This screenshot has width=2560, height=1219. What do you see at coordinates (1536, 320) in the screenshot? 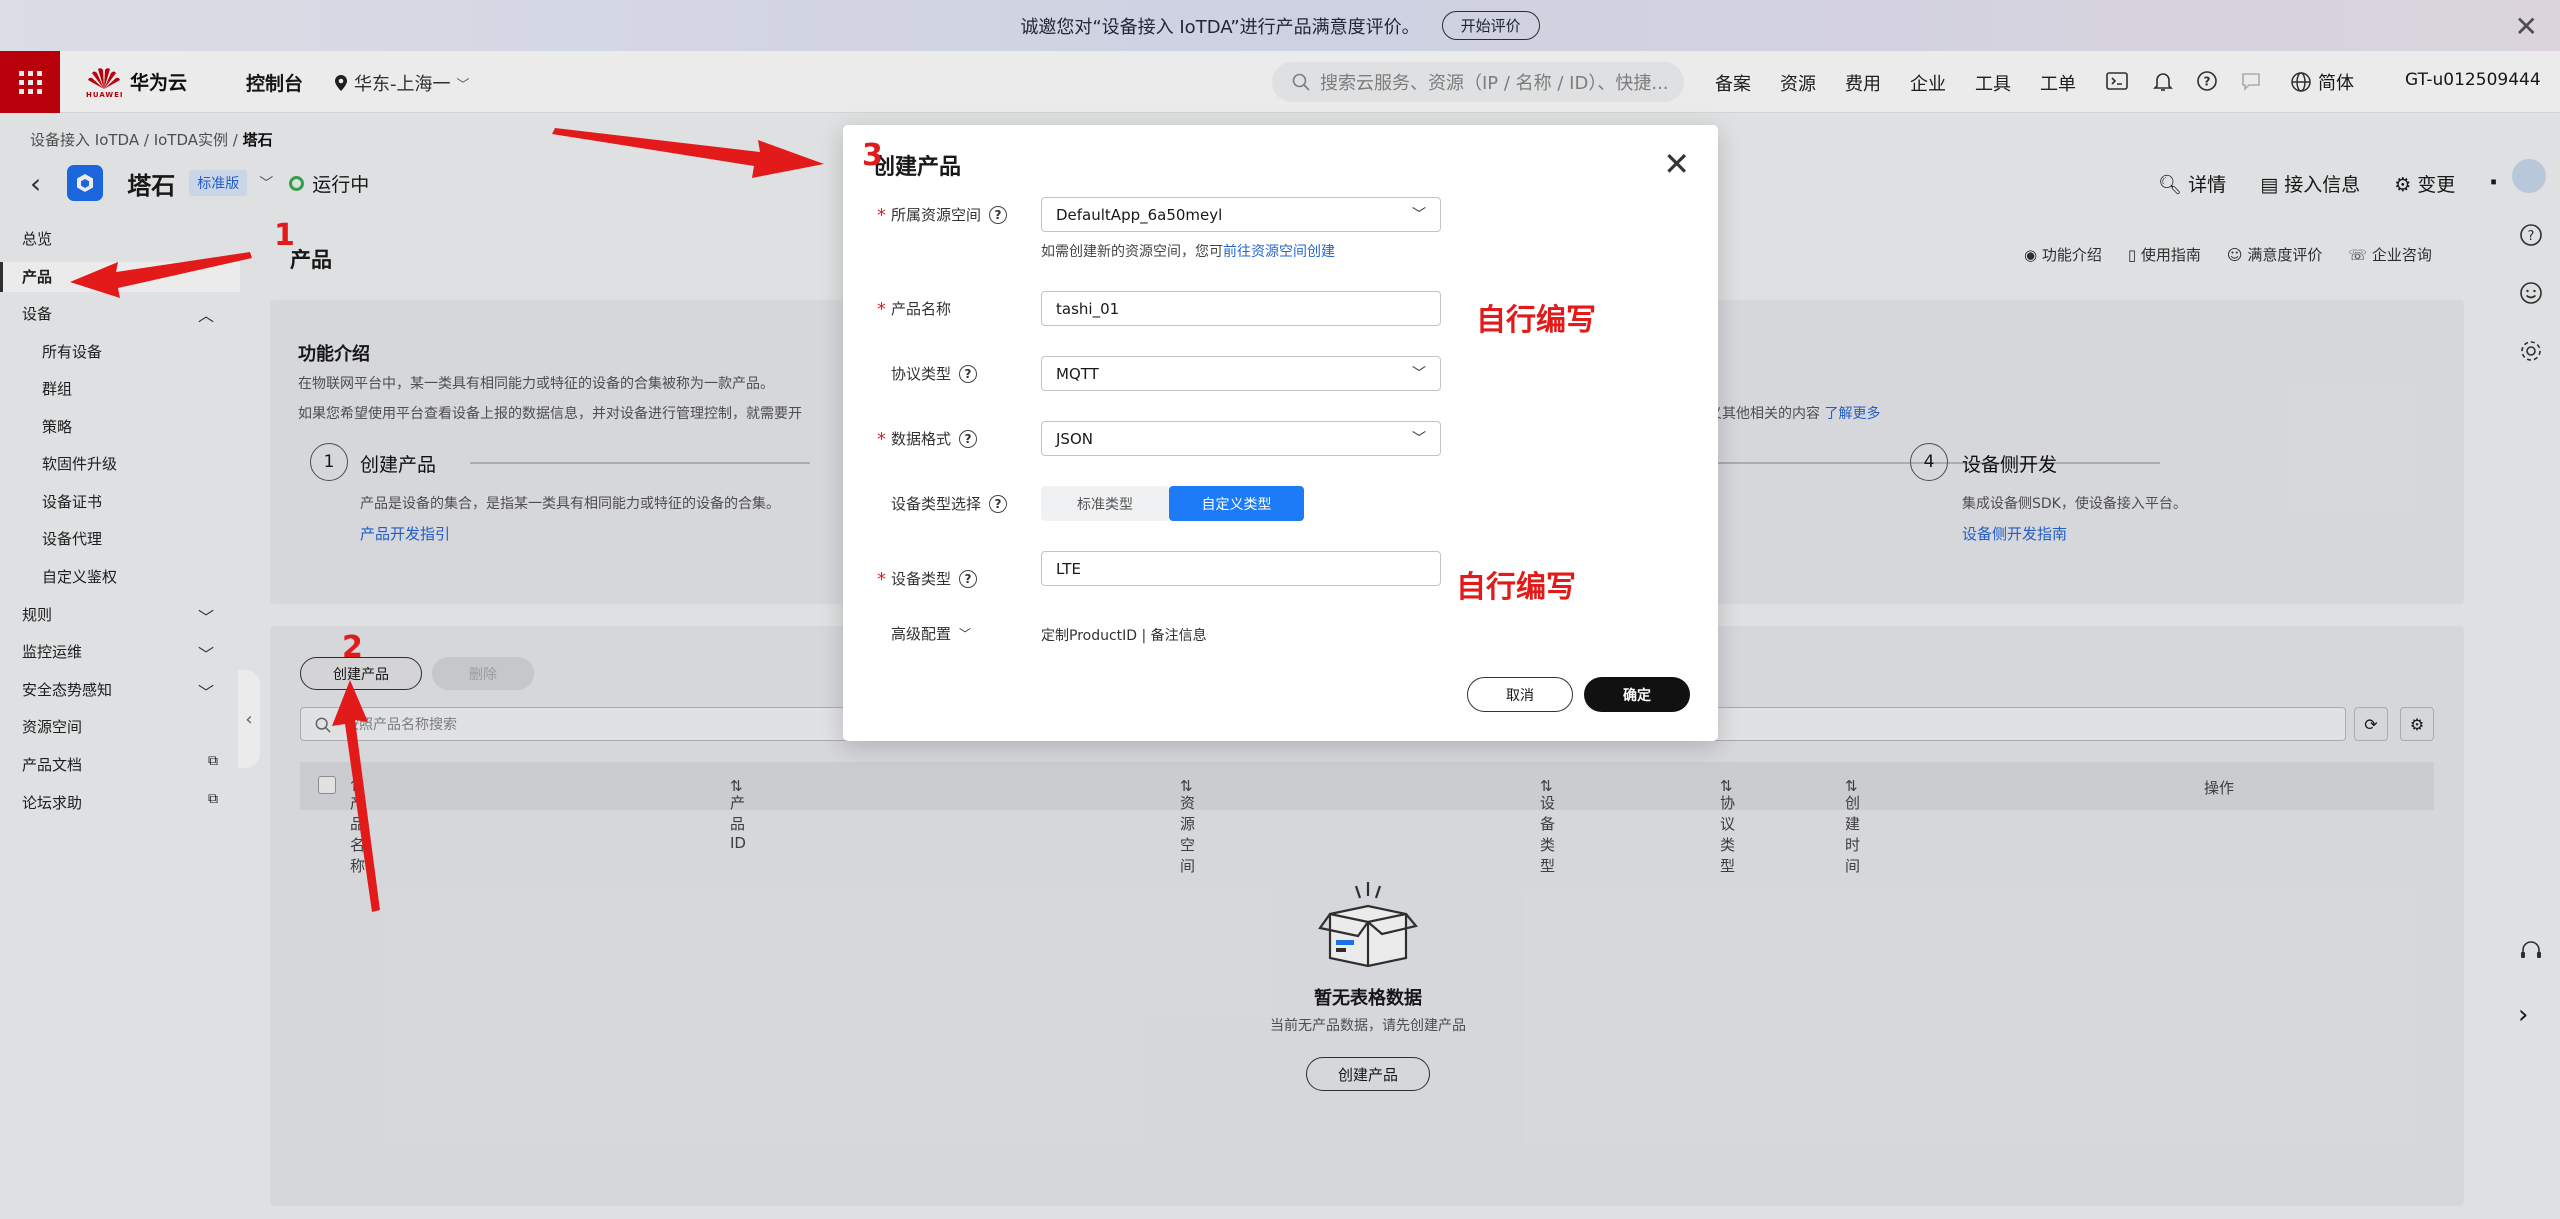
I see `annotation-note-1: 自行编写` at bounding box center [1536, 320].